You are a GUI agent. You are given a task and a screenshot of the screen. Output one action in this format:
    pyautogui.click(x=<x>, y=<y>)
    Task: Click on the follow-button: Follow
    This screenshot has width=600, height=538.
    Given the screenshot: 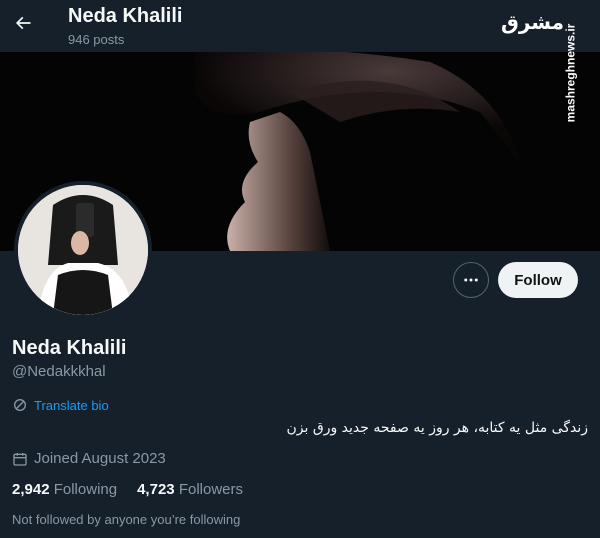 What is the action you would take?
    pyautogui.click(x=538, y=280)
    